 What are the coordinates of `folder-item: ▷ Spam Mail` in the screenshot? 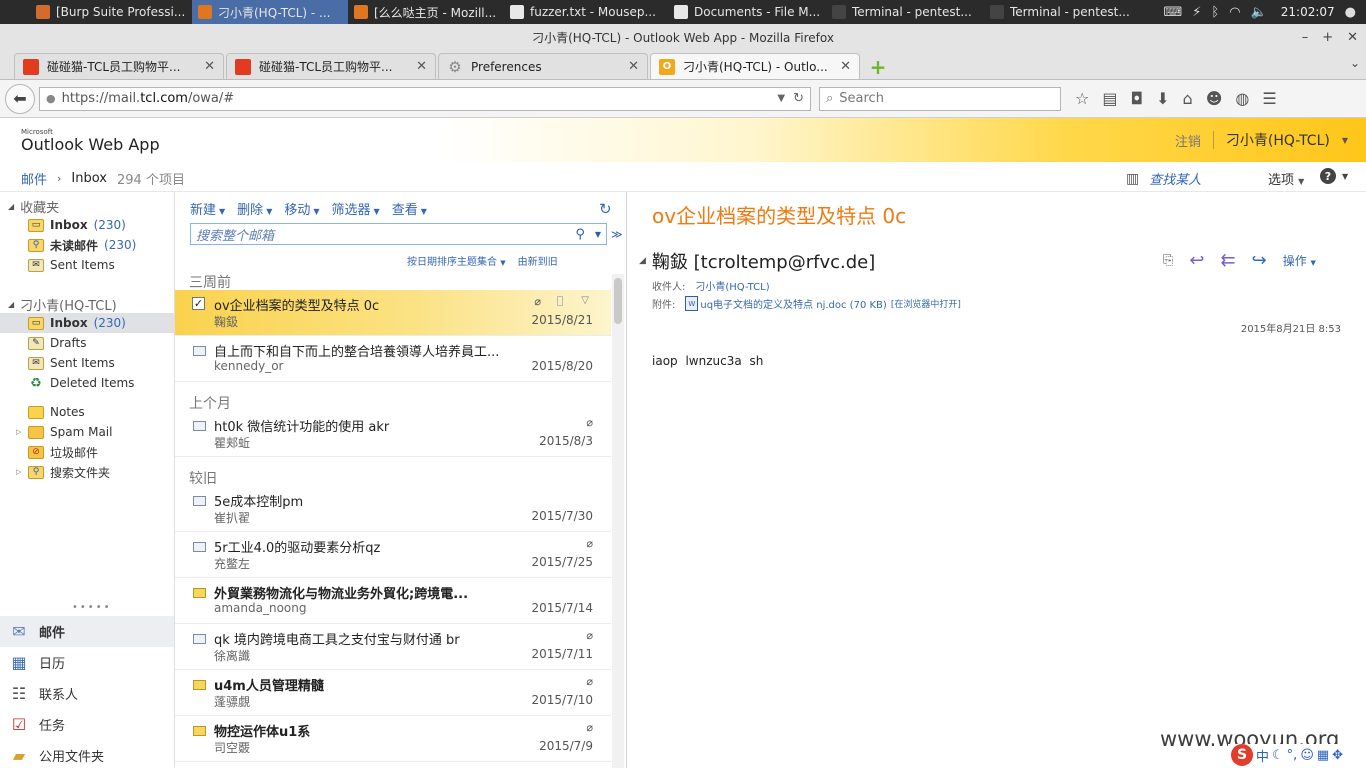 It's located at (87, 432).